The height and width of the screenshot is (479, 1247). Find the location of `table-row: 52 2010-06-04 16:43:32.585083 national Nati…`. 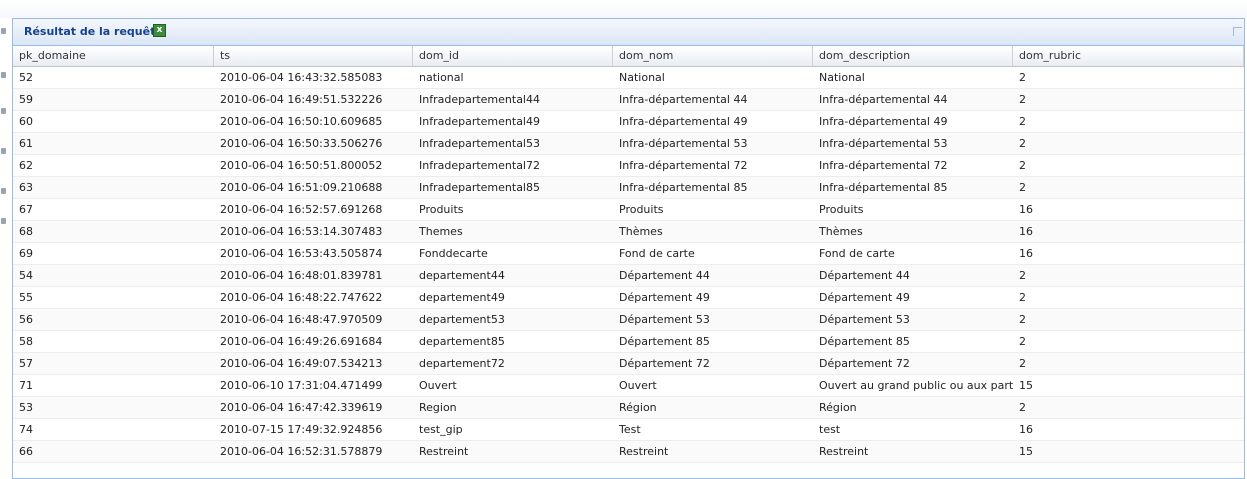

table-row: 52 2010-06-04 16:43:32.585083 national Nati… is located at coordinates (628, 78).